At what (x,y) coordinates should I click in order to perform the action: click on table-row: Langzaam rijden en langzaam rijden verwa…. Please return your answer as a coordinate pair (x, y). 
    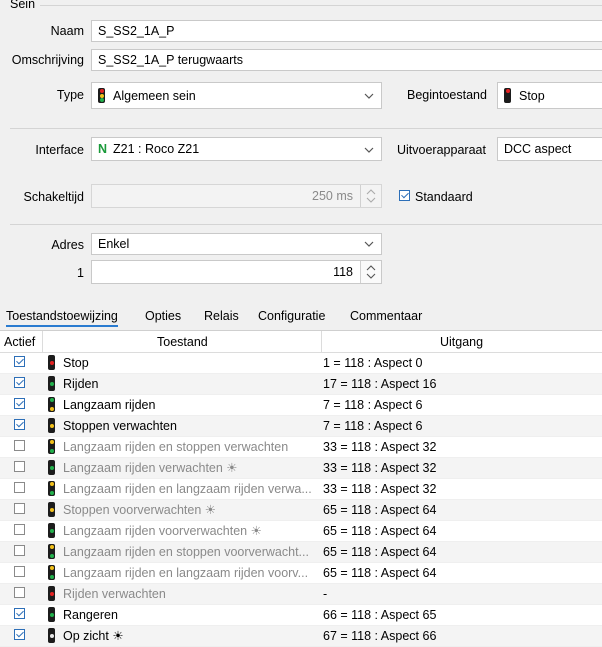
    Looking at the image, I should click on (301, 489).